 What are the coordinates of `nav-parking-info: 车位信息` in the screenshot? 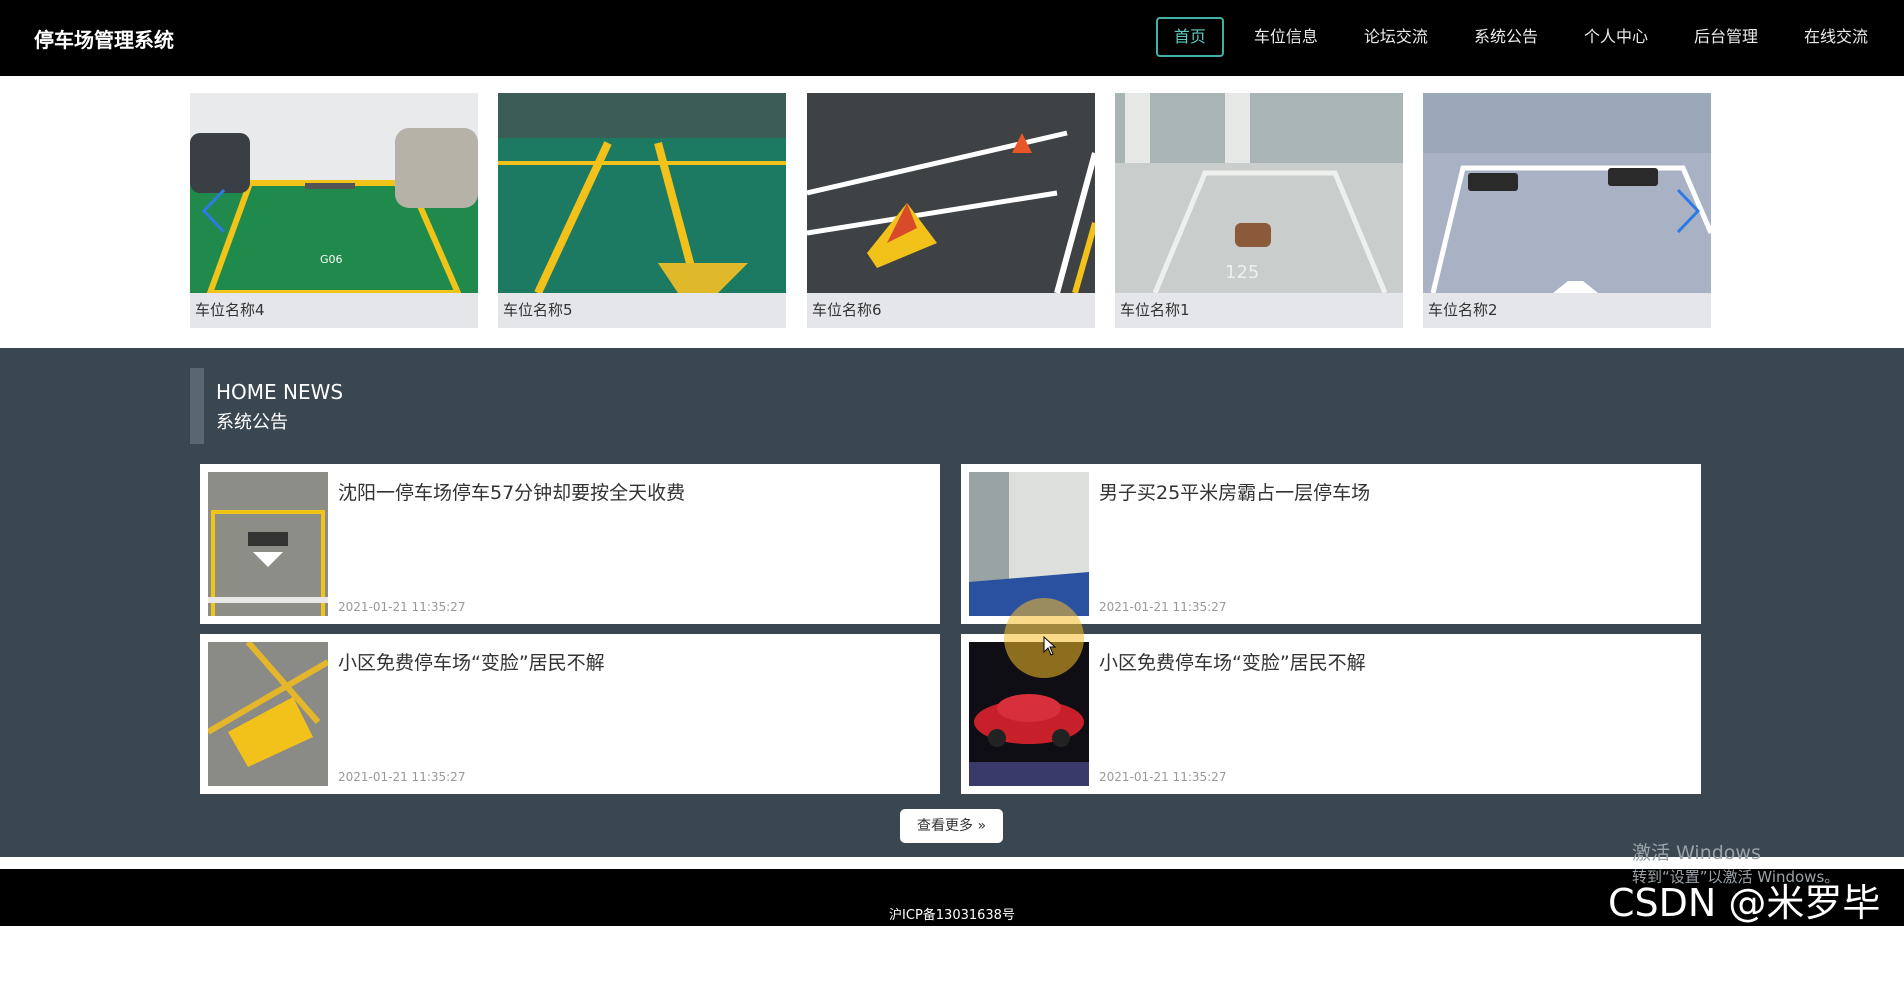 It's located at (1286, 37).